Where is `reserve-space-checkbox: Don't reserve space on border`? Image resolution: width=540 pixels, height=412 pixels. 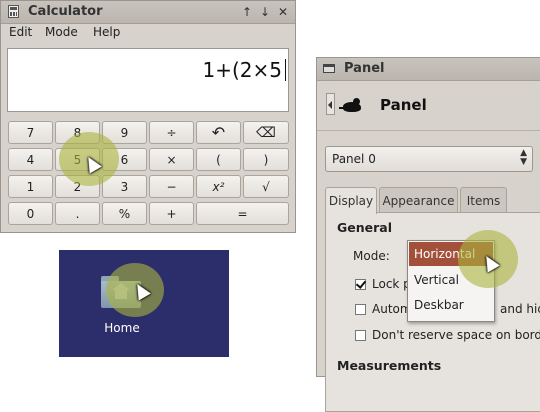
reserve-space-checkbox: Don't reserve space on border is located at coordinates (447, 335).